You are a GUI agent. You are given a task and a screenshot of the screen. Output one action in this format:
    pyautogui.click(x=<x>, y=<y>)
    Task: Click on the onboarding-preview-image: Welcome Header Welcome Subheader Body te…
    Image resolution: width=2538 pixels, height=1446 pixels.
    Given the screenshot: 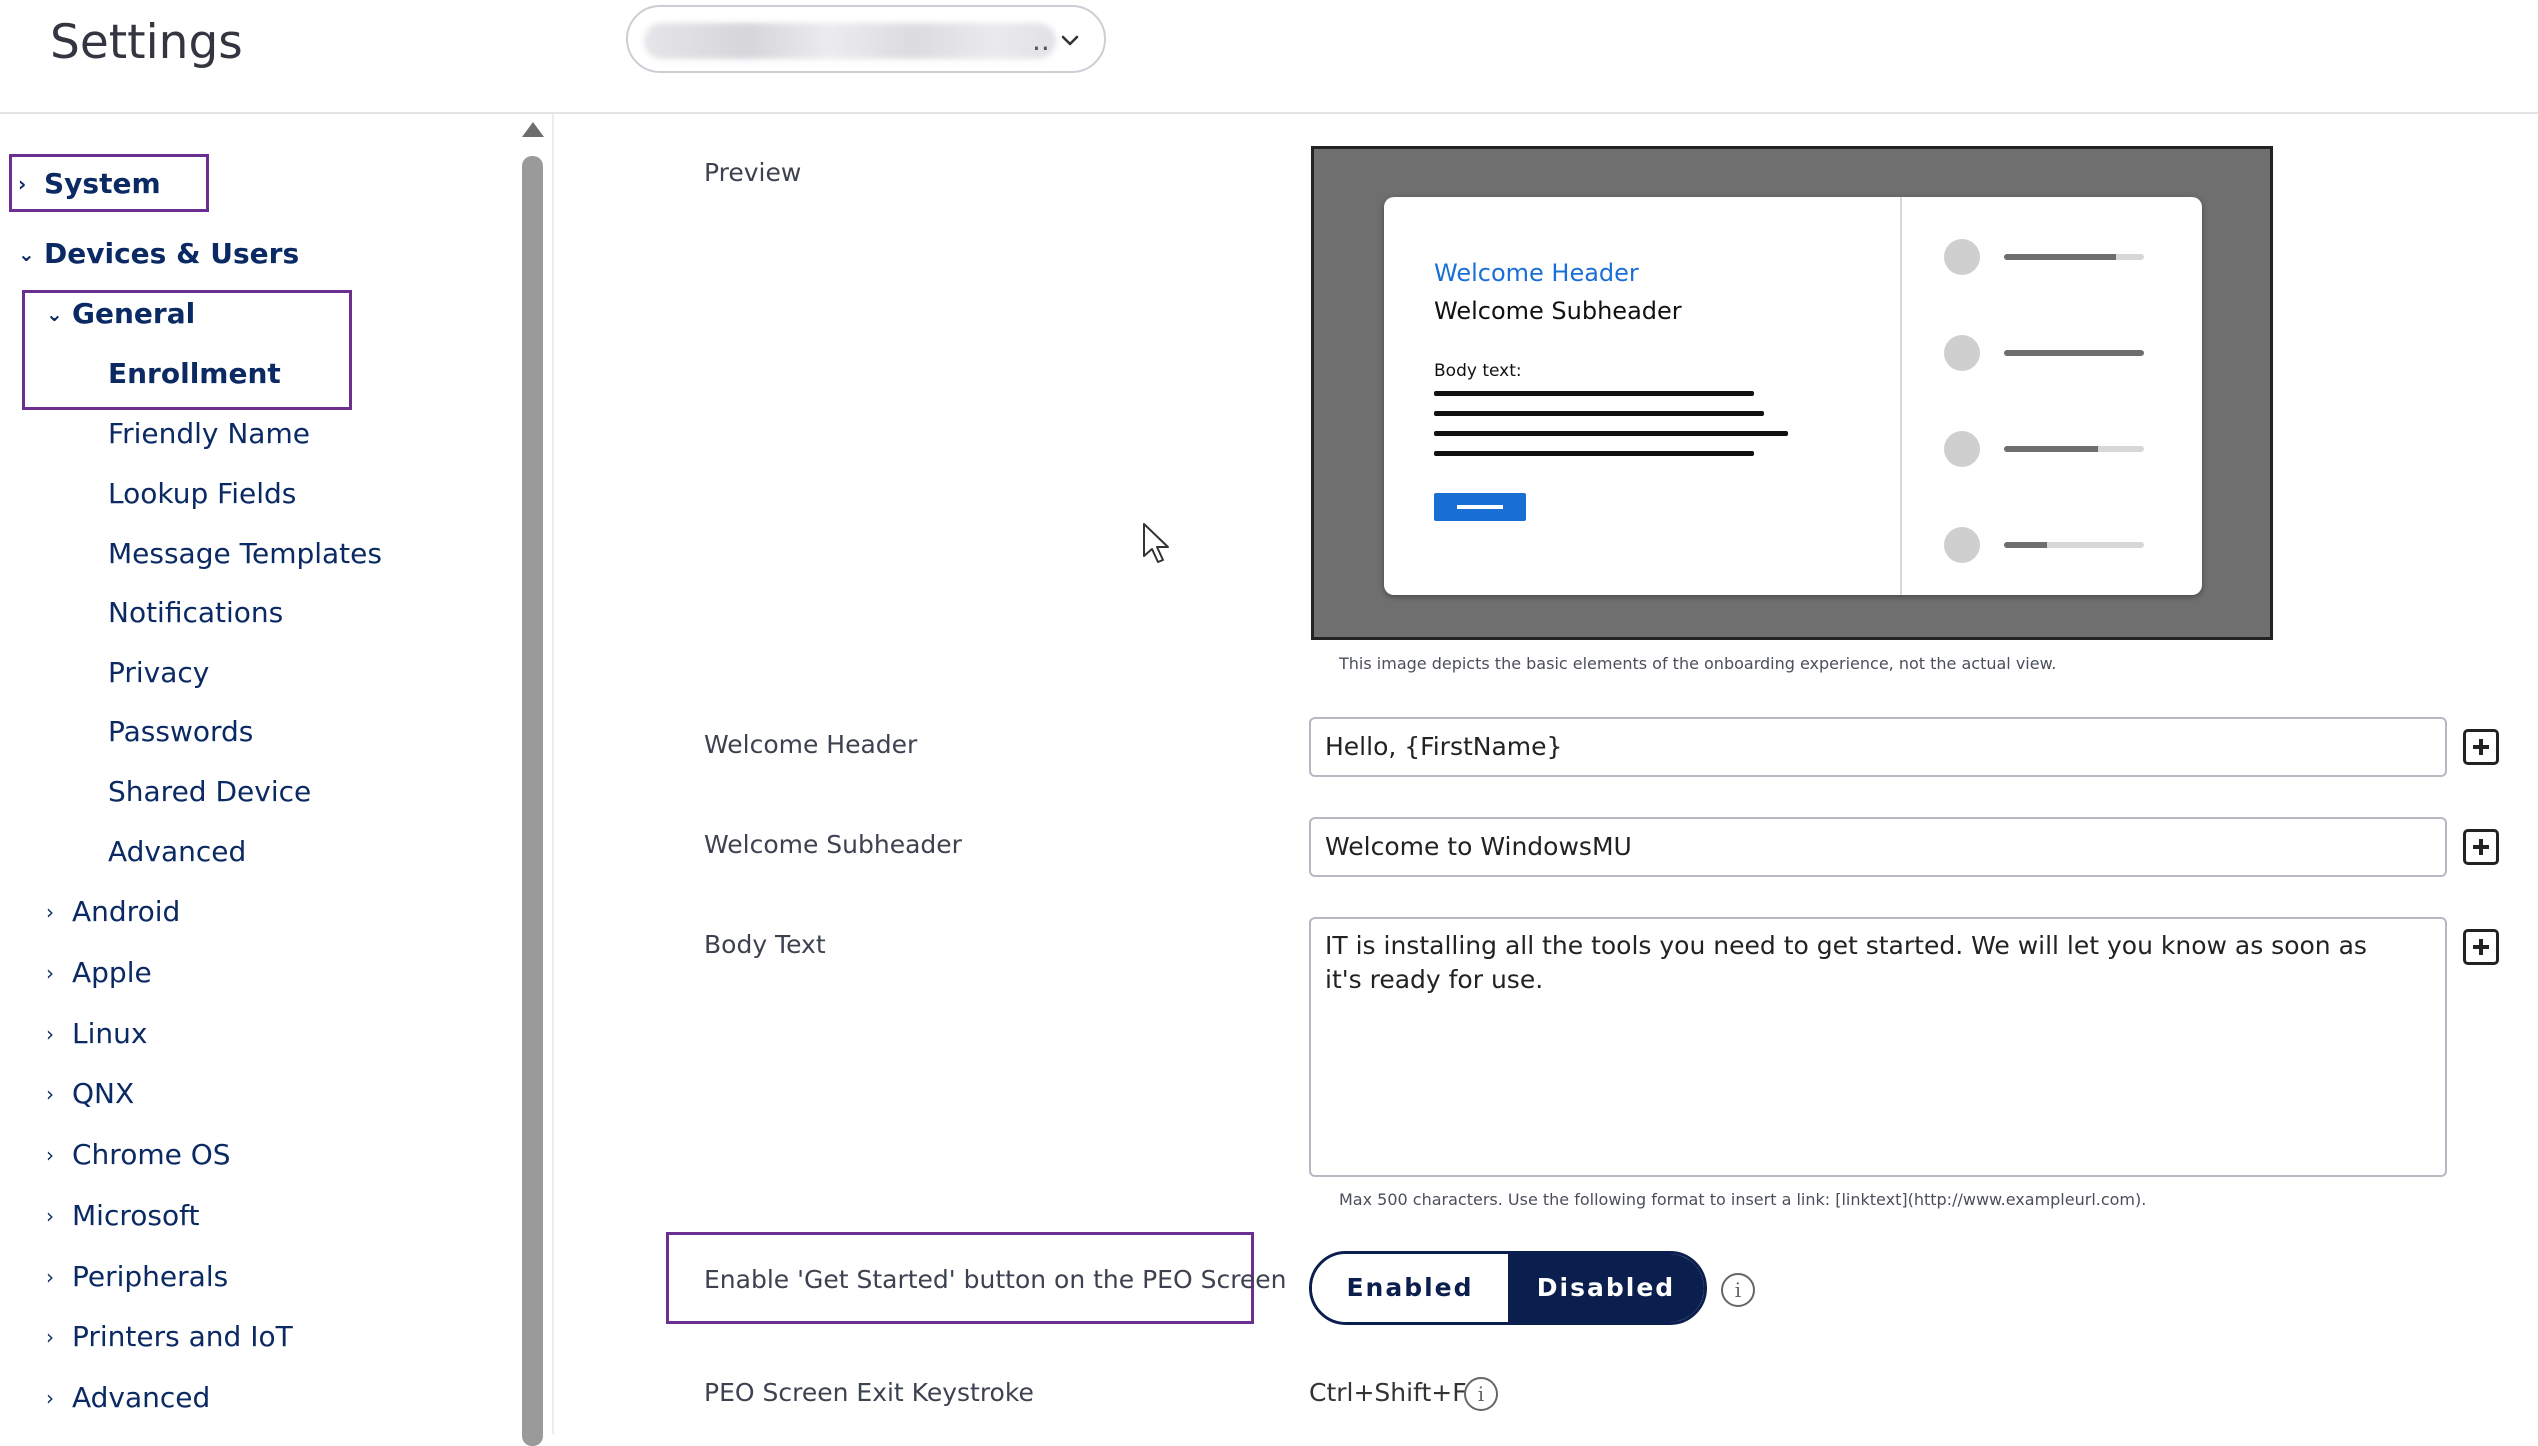 What is the action you would take?
    pyautogui.click(x=1792, y=393)
    